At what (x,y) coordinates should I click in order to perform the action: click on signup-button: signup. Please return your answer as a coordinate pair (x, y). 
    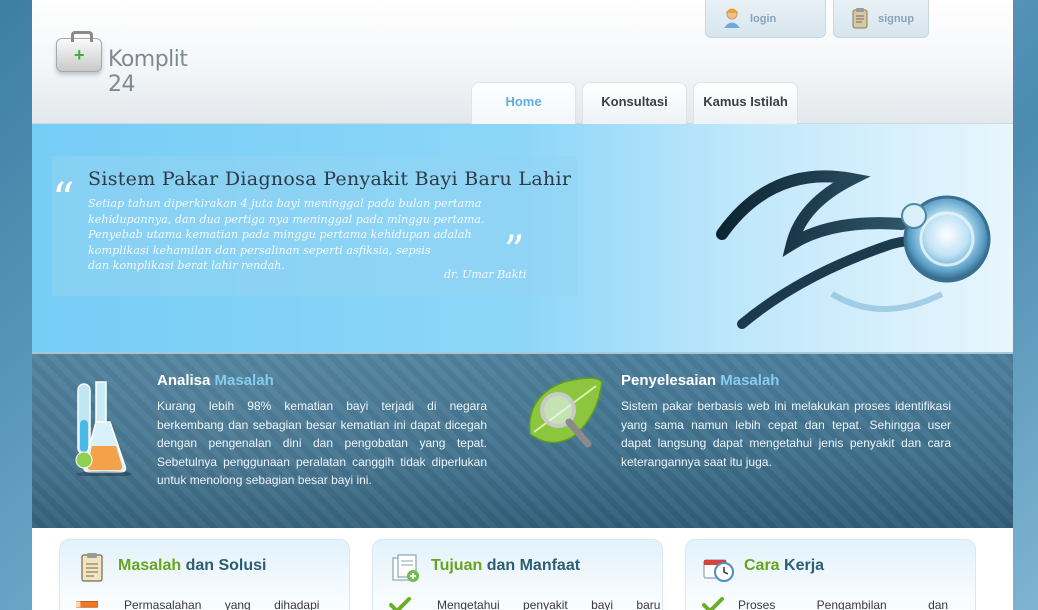
    Looking at the image, I should click on (881, 19).